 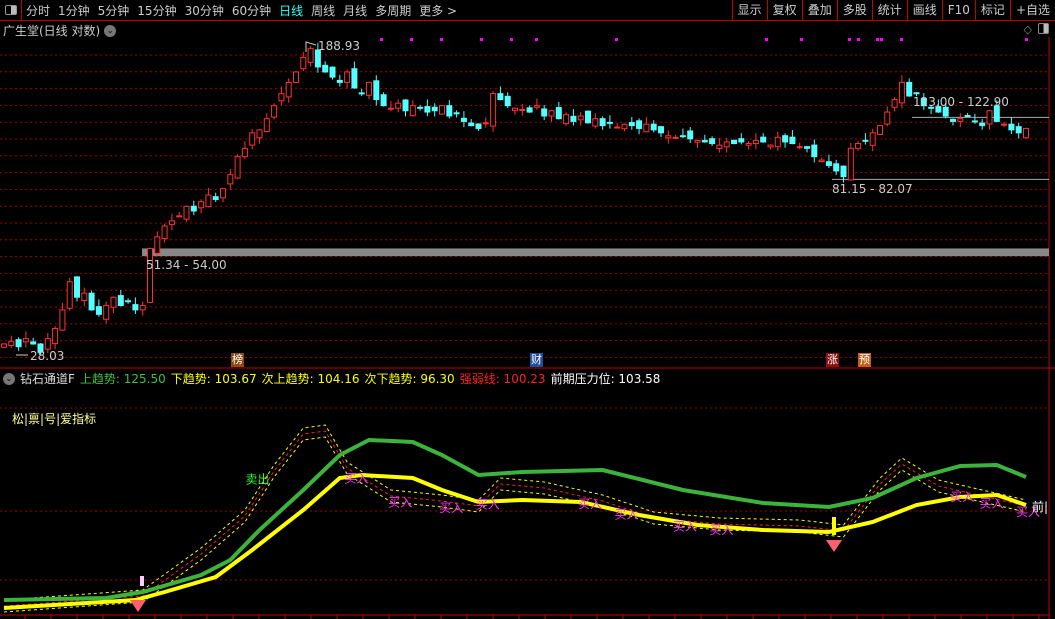 I want to click on event-marker-bang: 榜, so click(x=237, y=360).